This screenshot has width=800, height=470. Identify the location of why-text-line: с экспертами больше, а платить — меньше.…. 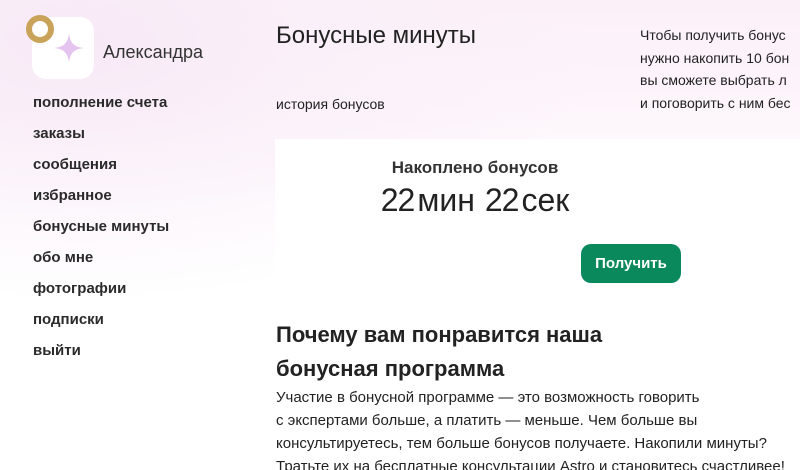
(487, 420).